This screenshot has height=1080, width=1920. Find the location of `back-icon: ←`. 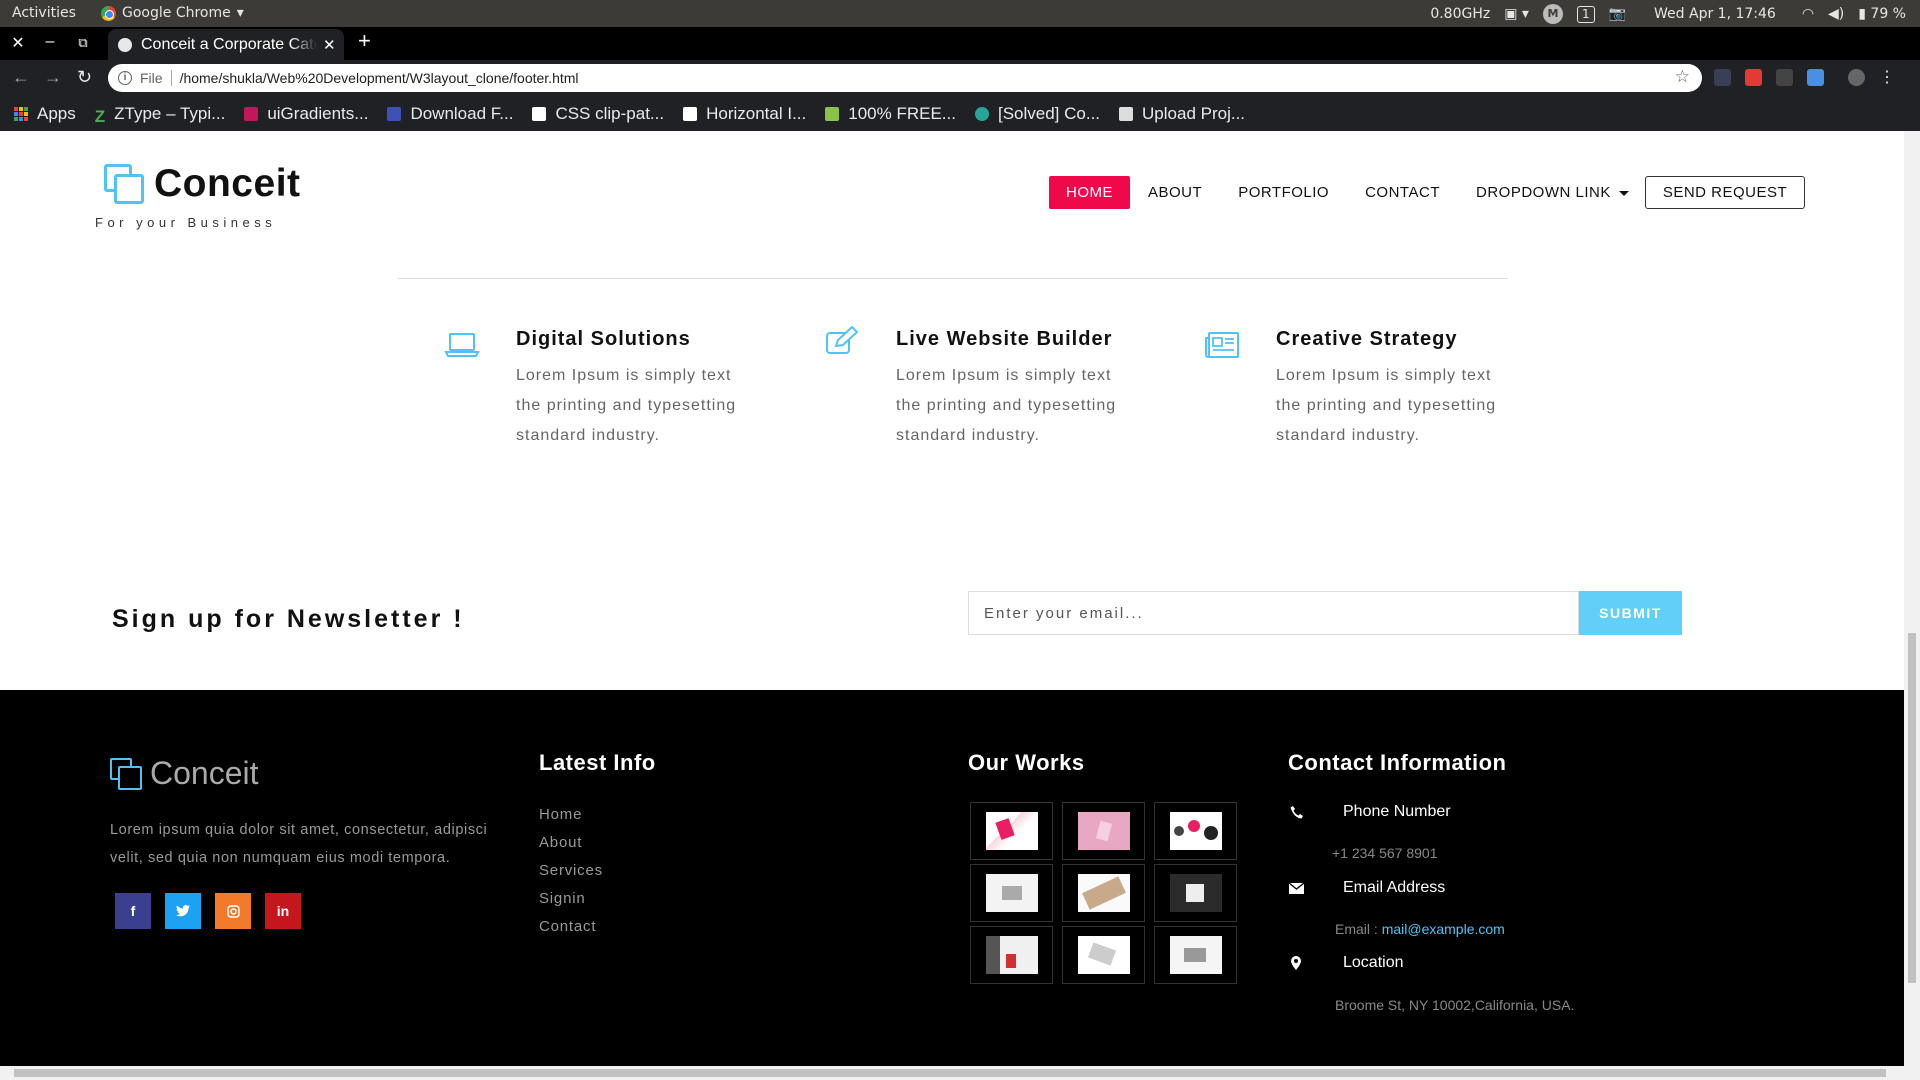

back-icon: ← is located at coordinates (21, 77).